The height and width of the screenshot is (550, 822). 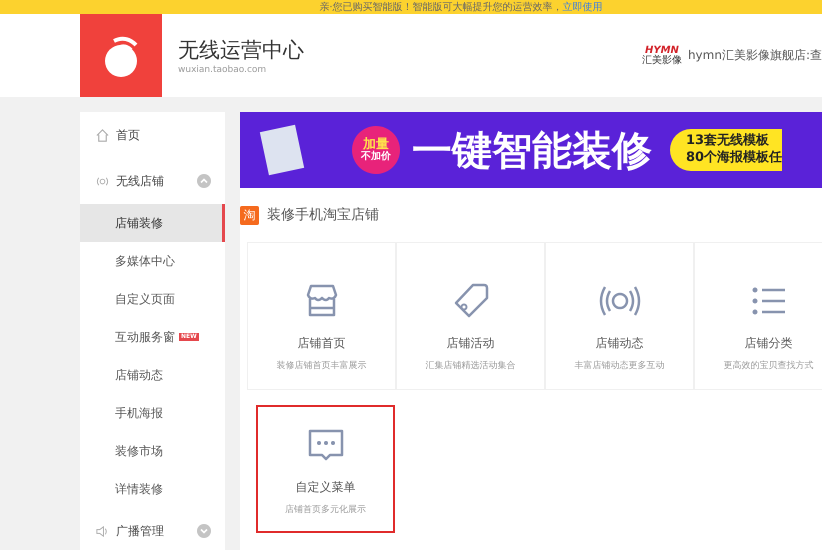 I want to click on sidebar-item: 店铺装修, so click(x=152, y=223).